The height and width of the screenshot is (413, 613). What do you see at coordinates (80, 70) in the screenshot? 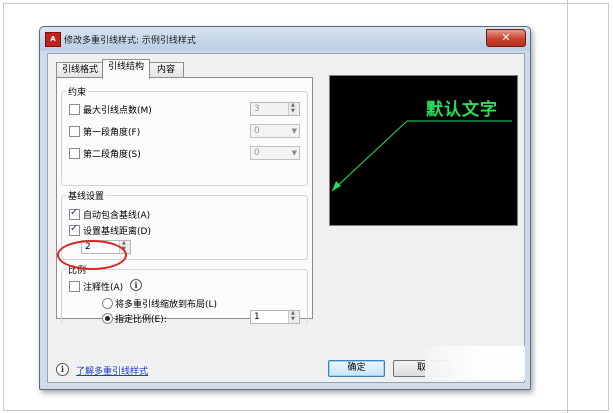
I see `tab-leader-format: 引线格式` at bounding box center [80, 70].